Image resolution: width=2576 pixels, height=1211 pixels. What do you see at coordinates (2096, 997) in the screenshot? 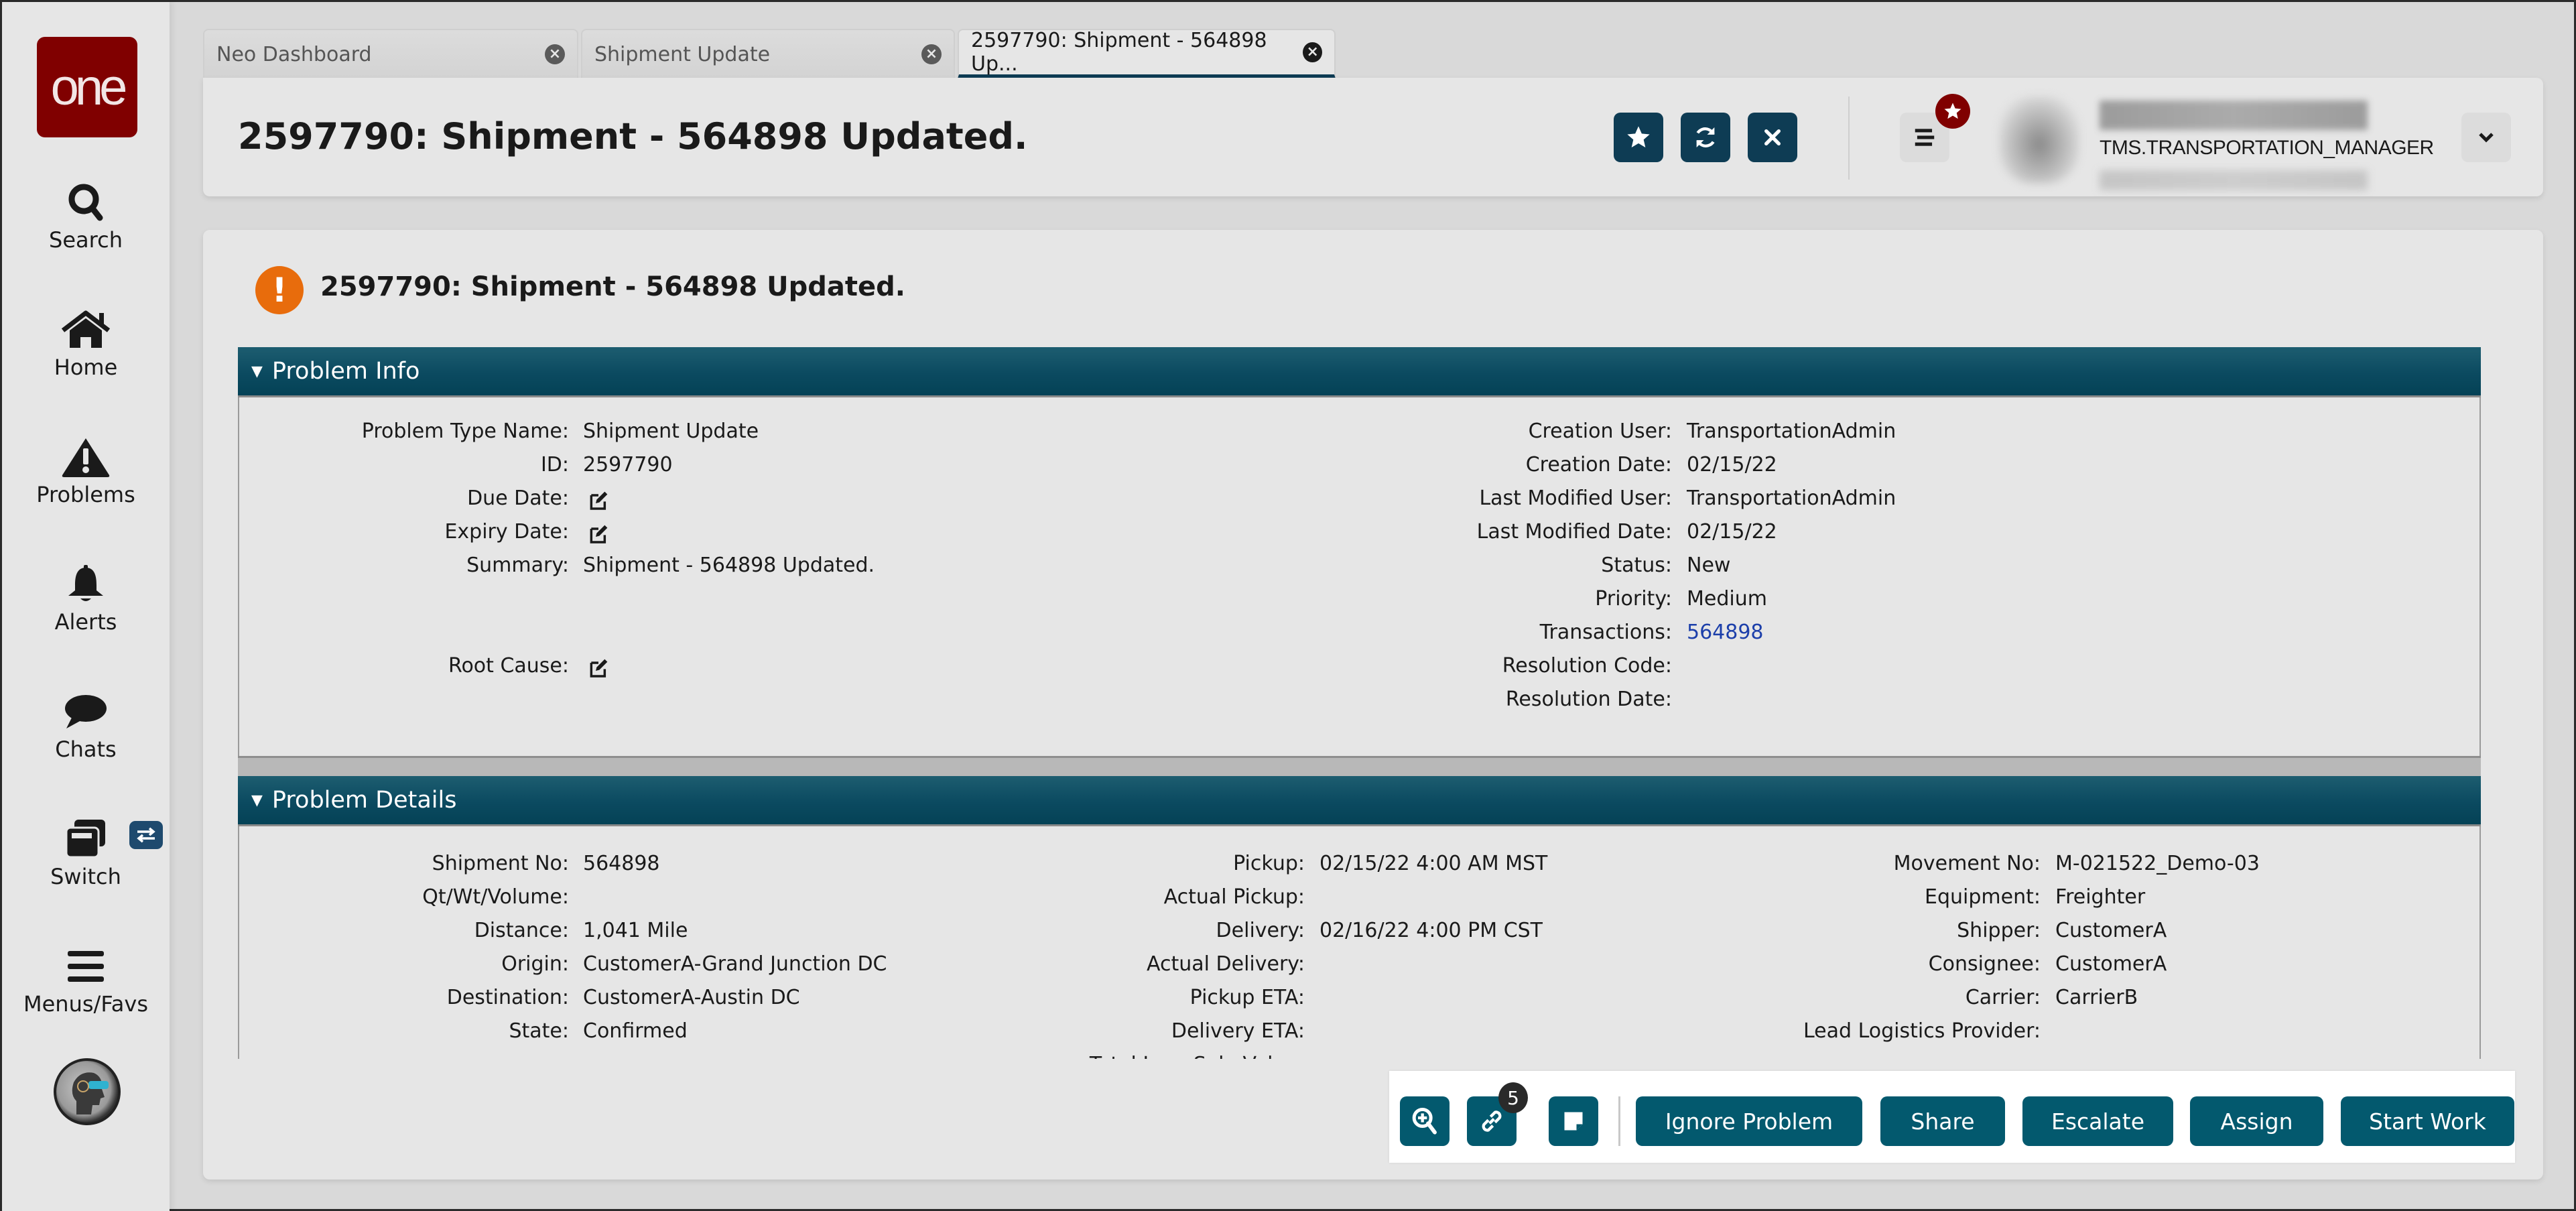
I see `field-value: CarrierB` at bounding box center [2096, 997].